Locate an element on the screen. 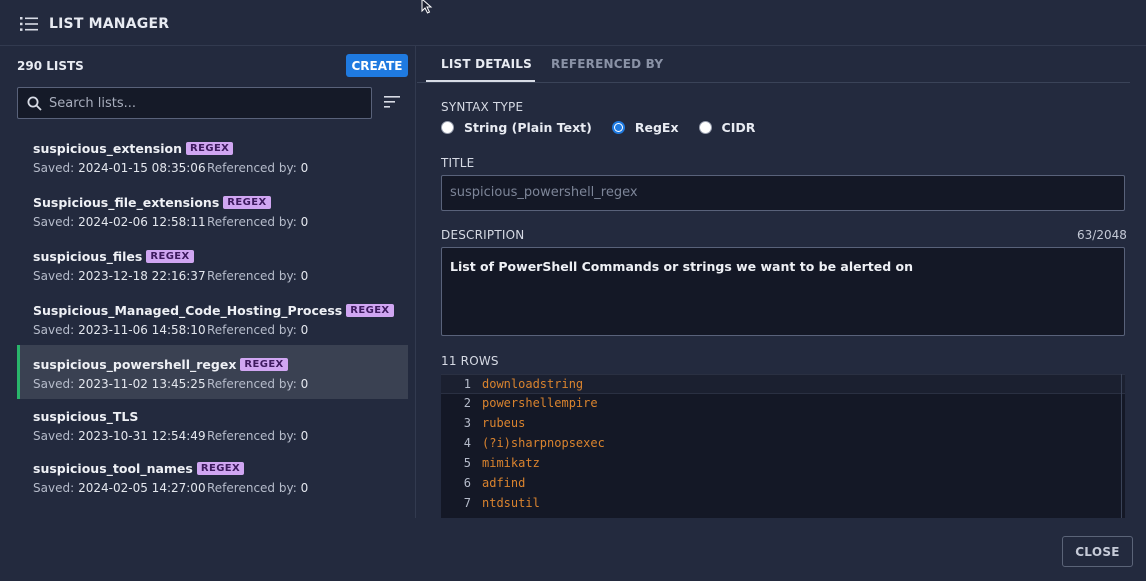 Image resolution: width=1146 pixels, height=581 pixels. saved-timestamp: 2024-01-15 08:35:06 is located at coordinates (142, 168).